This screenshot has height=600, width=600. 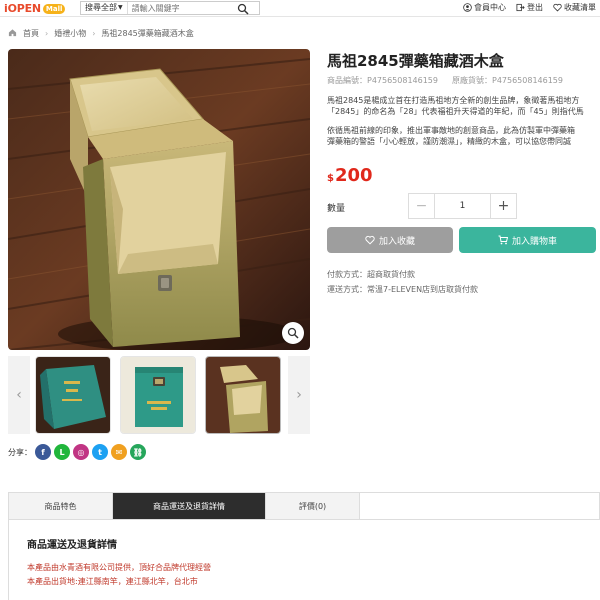 What do you see at coordinates (453, 100) in the screenshot?
I see `description-line: 馬祖2845是楊成立首在打造馬祖地方全新的創生品牌，象徵著馬祖地方` at bounding box center [453, 100].